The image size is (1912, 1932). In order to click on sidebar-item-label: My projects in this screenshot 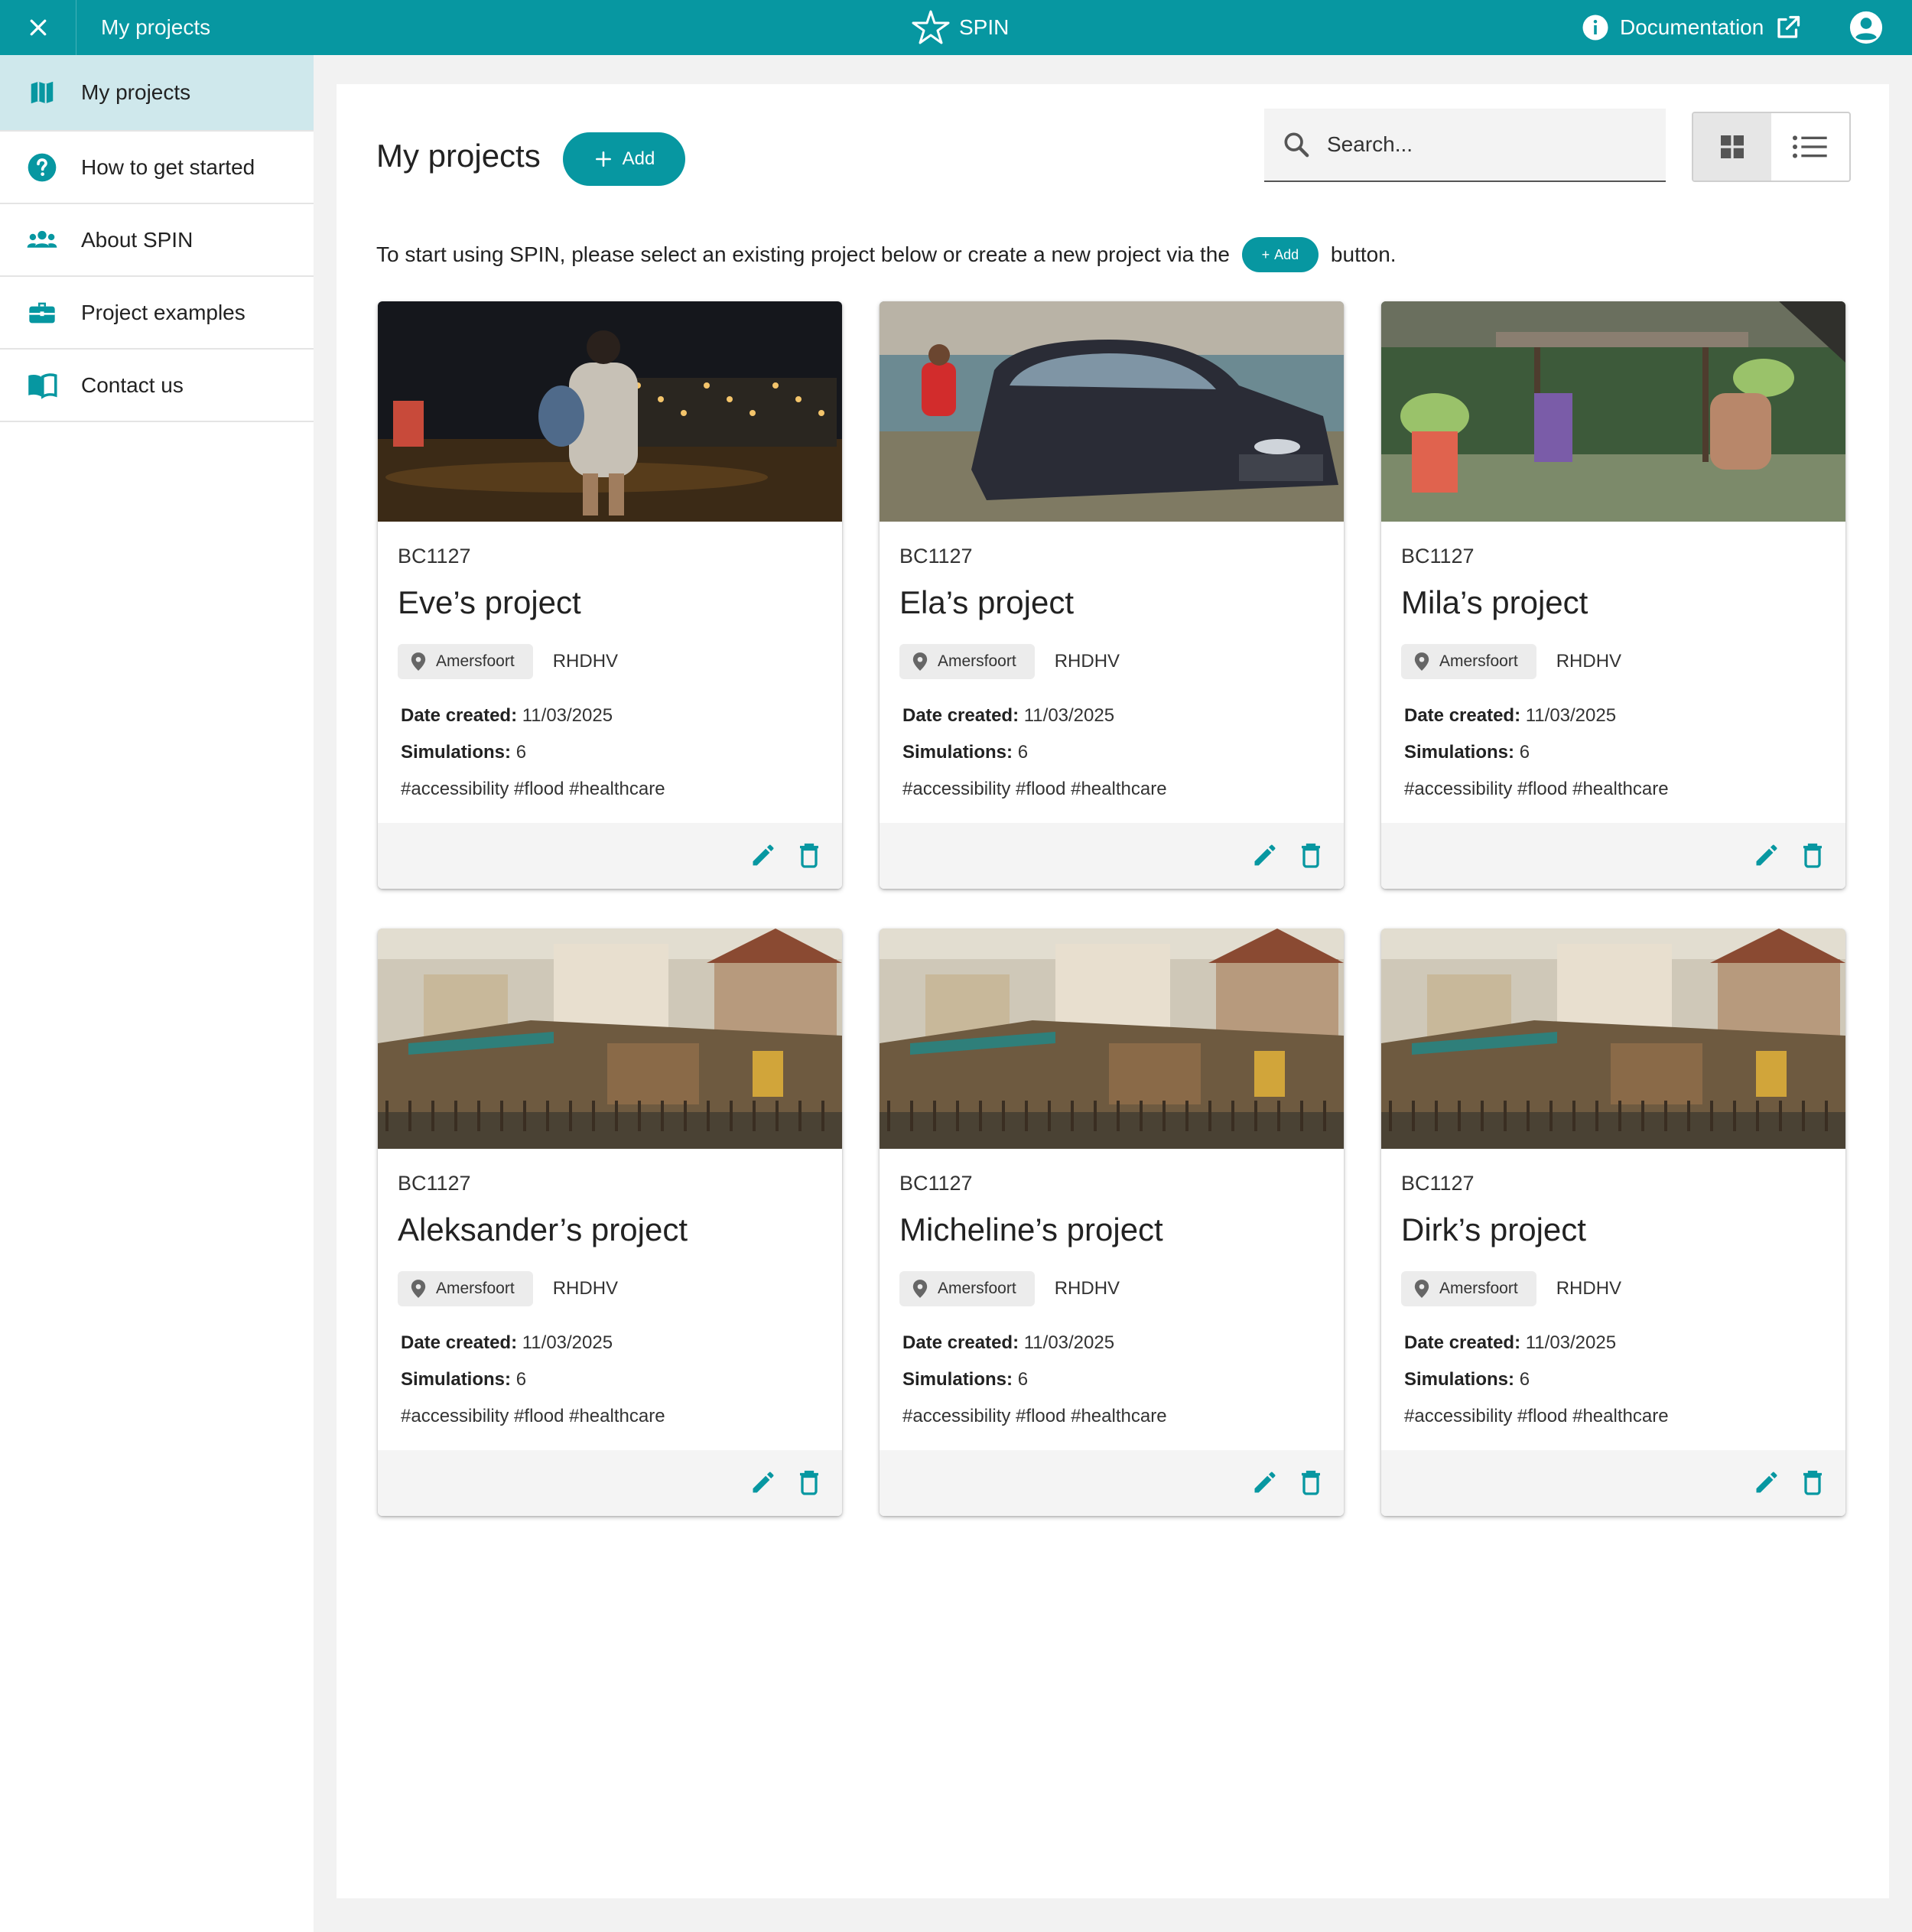, I will do `click(136, 92)`.